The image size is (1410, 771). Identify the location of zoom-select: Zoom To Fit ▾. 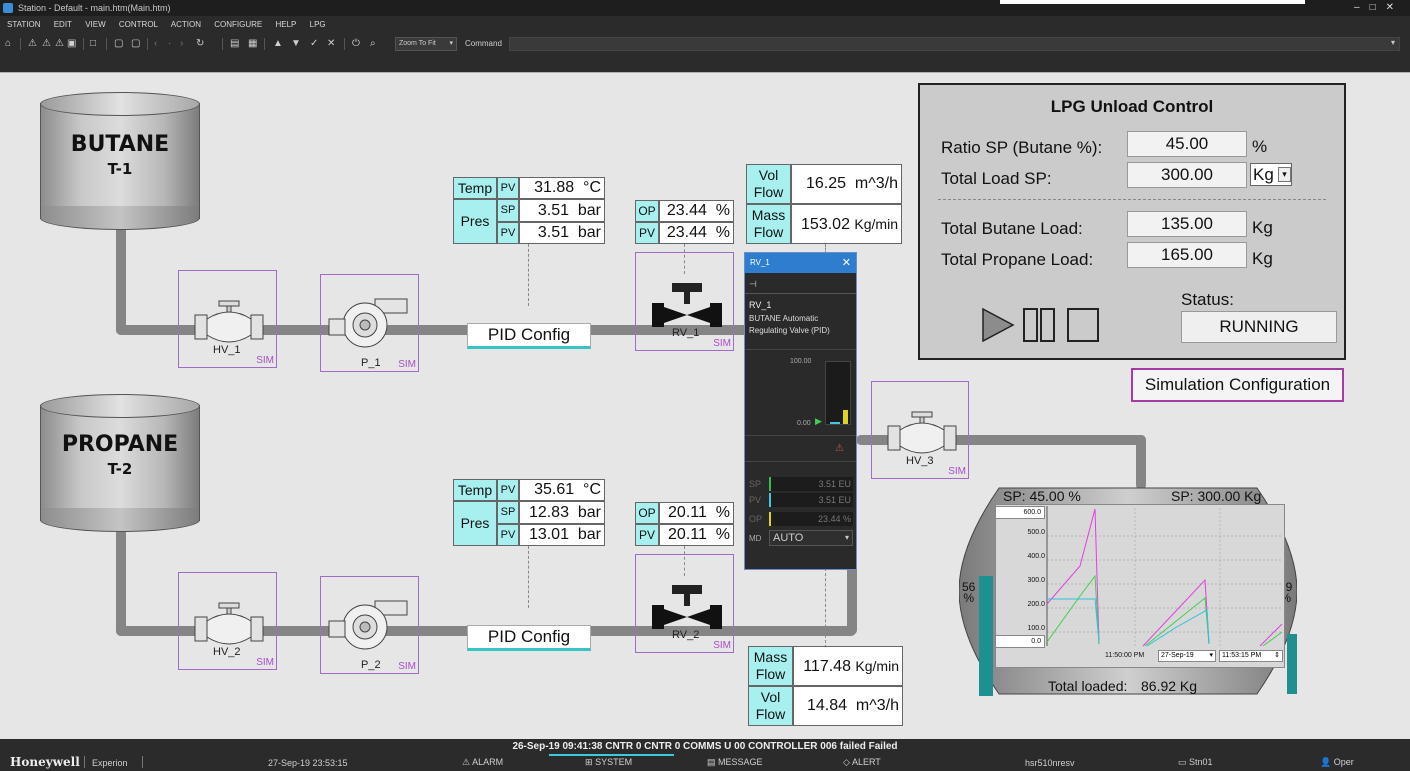
(426, 44).